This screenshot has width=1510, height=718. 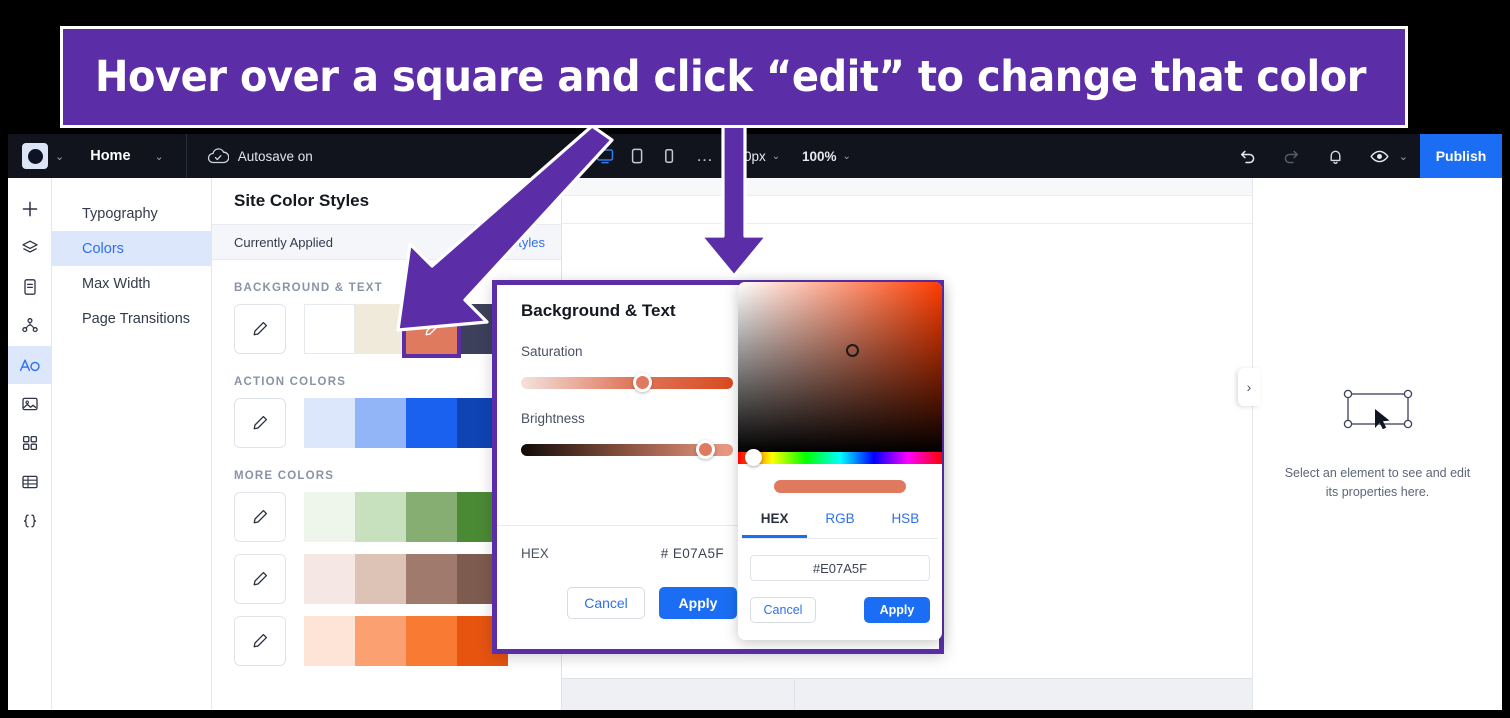 I want to click on left-icon-rail, so click(x=30, y=444).